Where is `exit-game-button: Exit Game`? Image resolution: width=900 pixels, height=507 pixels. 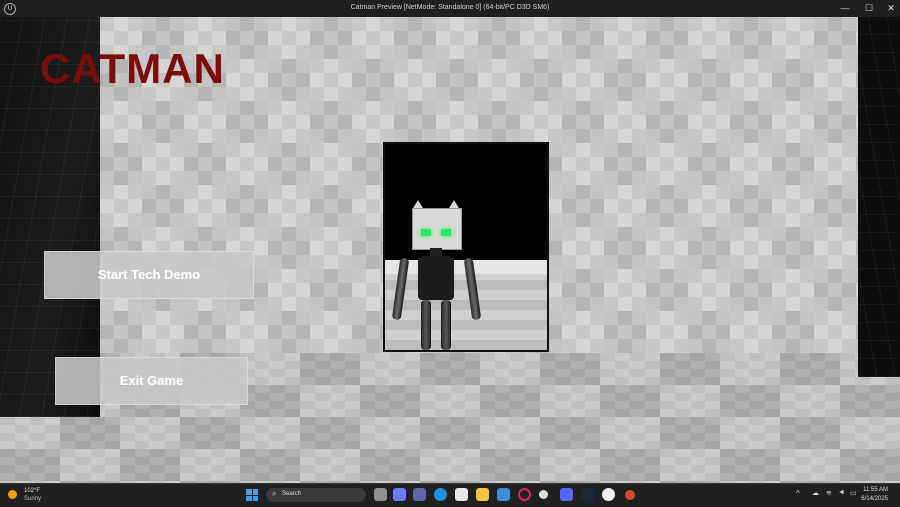 exit-game-button: Exit Game is located at coordinates (151, 381).